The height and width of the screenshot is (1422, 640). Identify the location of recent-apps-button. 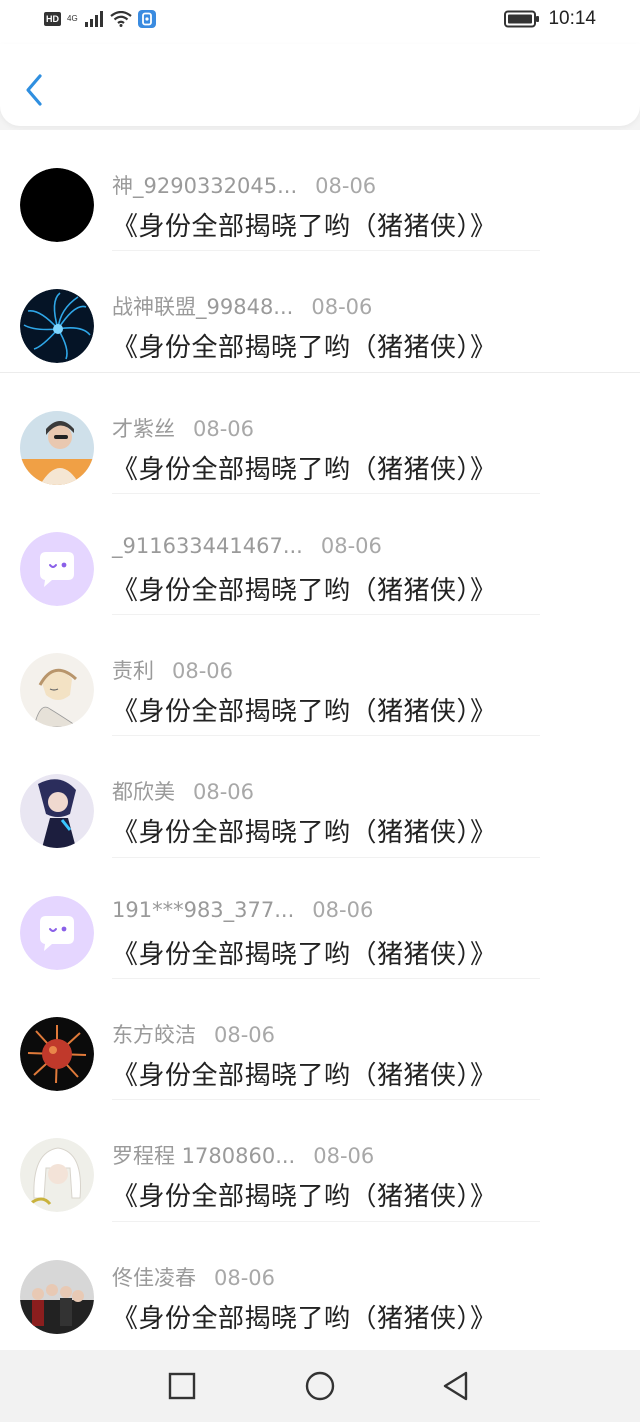
(182, 1386).